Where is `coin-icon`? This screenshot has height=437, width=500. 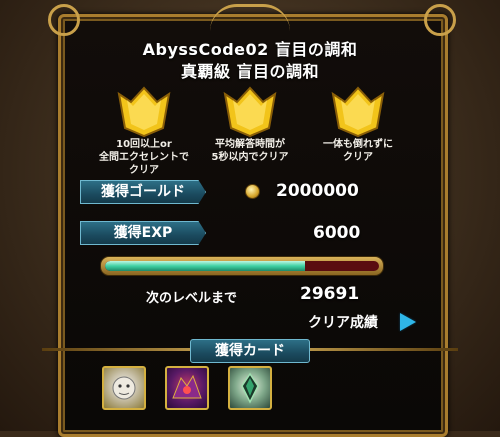
coin-icon is located at coordinates (252, 191).